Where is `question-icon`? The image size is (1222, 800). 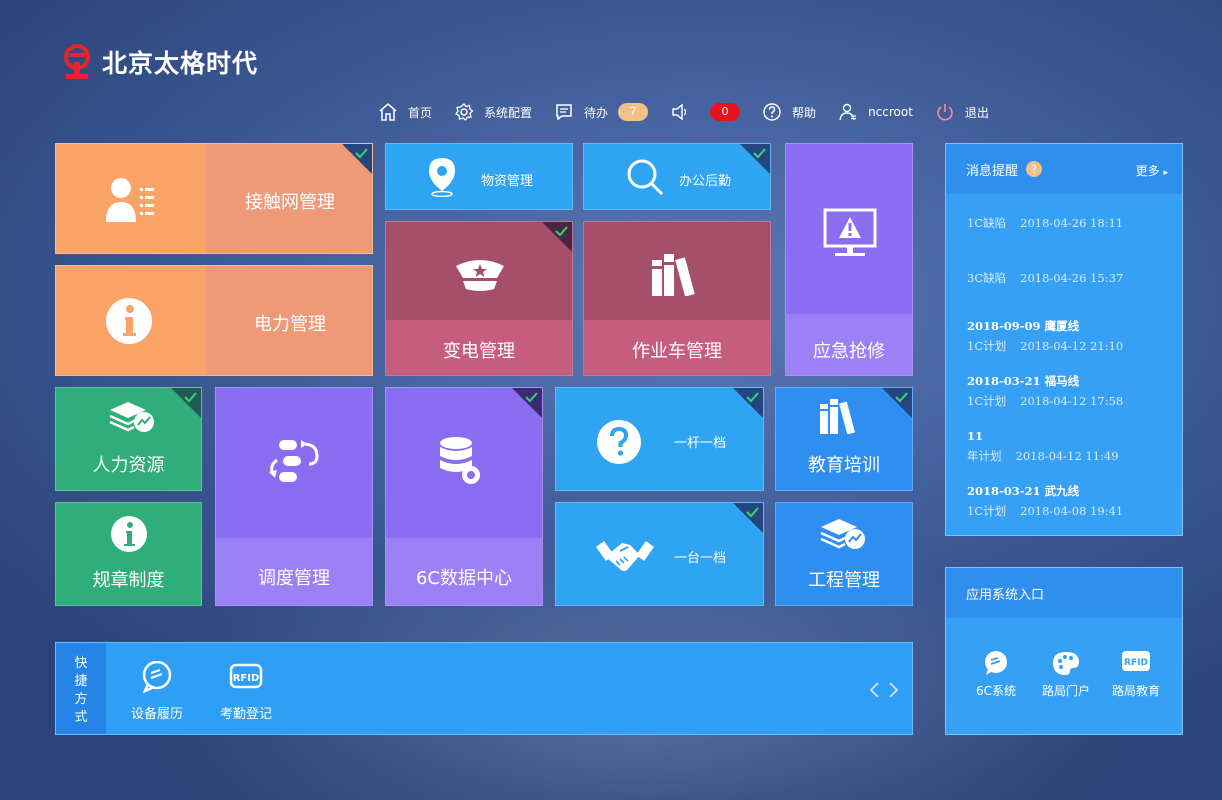
question-icon is located at coordinates (619, 442).